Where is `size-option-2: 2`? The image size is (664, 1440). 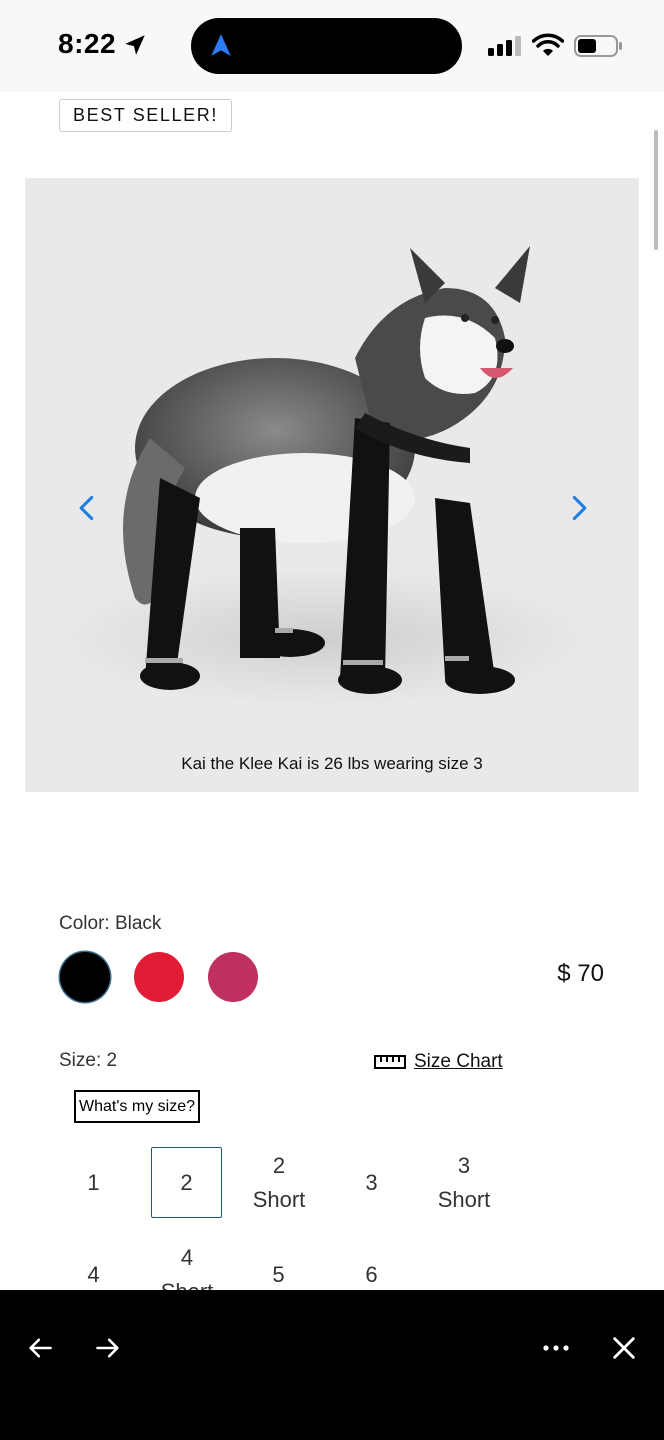 size-option-2: 2 is located at coordinates (186, 1182).